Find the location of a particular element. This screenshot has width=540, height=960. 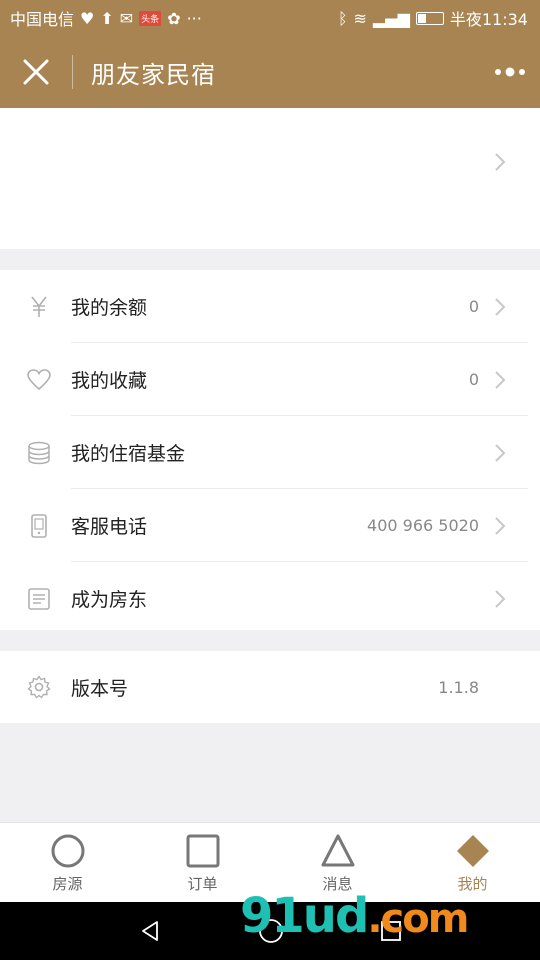

tab-listings: 房源 is located at coordinates (67, 862).